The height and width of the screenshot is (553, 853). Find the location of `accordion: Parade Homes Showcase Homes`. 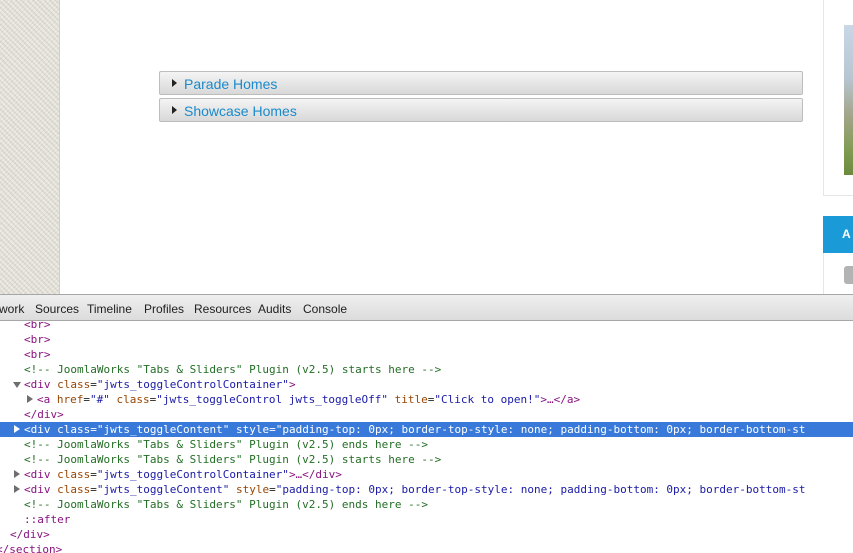

accordion: Parade Homes Showcase Homes is located at coordinates (481, 98).